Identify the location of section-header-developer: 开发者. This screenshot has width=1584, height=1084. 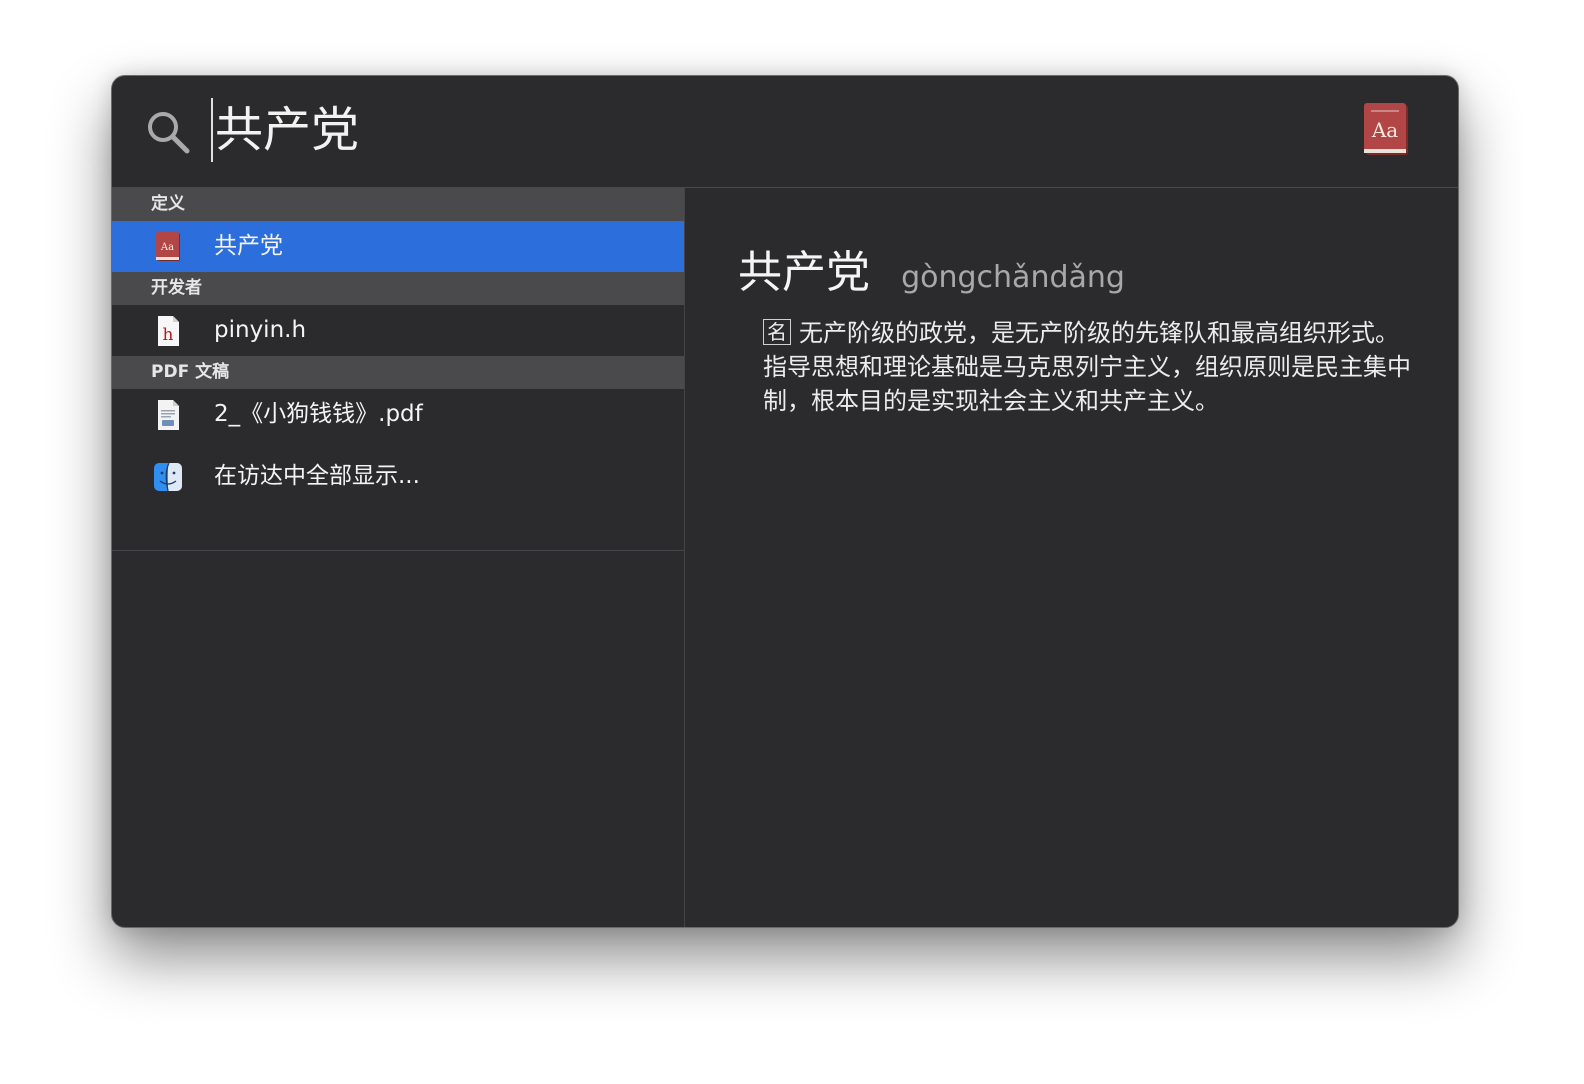
(398, 288).